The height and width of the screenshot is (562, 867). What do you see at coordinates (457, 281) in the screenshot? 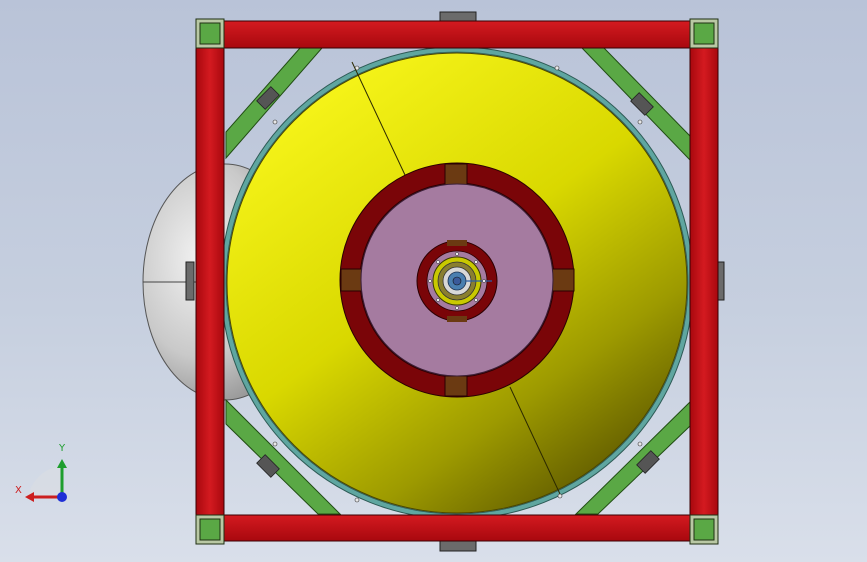
I see `central-bearing` at bounding box center [457, 281].